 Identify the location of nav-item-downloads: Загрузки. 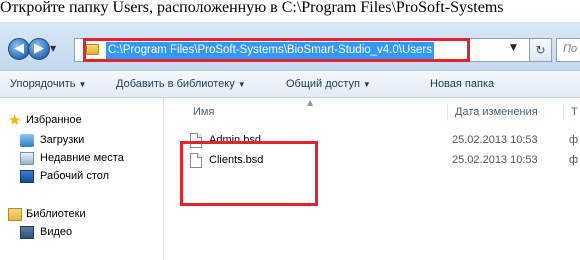
(82, 141).